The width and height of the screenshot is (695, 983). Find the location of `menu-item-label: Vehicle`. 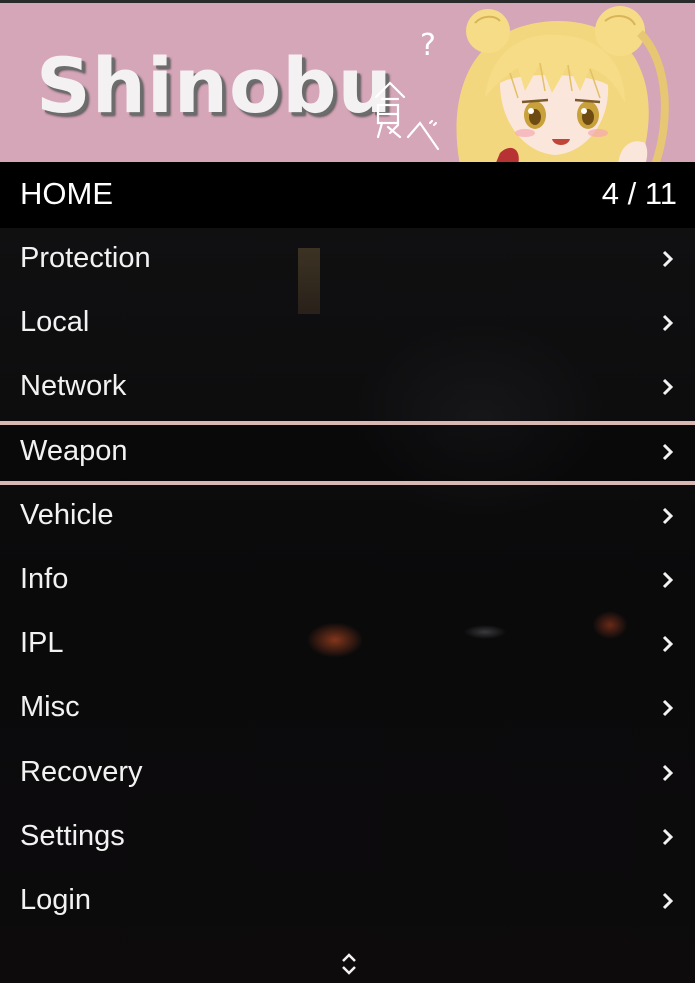

menu-item-label: Vehicle is located at coordinates (67, 514).